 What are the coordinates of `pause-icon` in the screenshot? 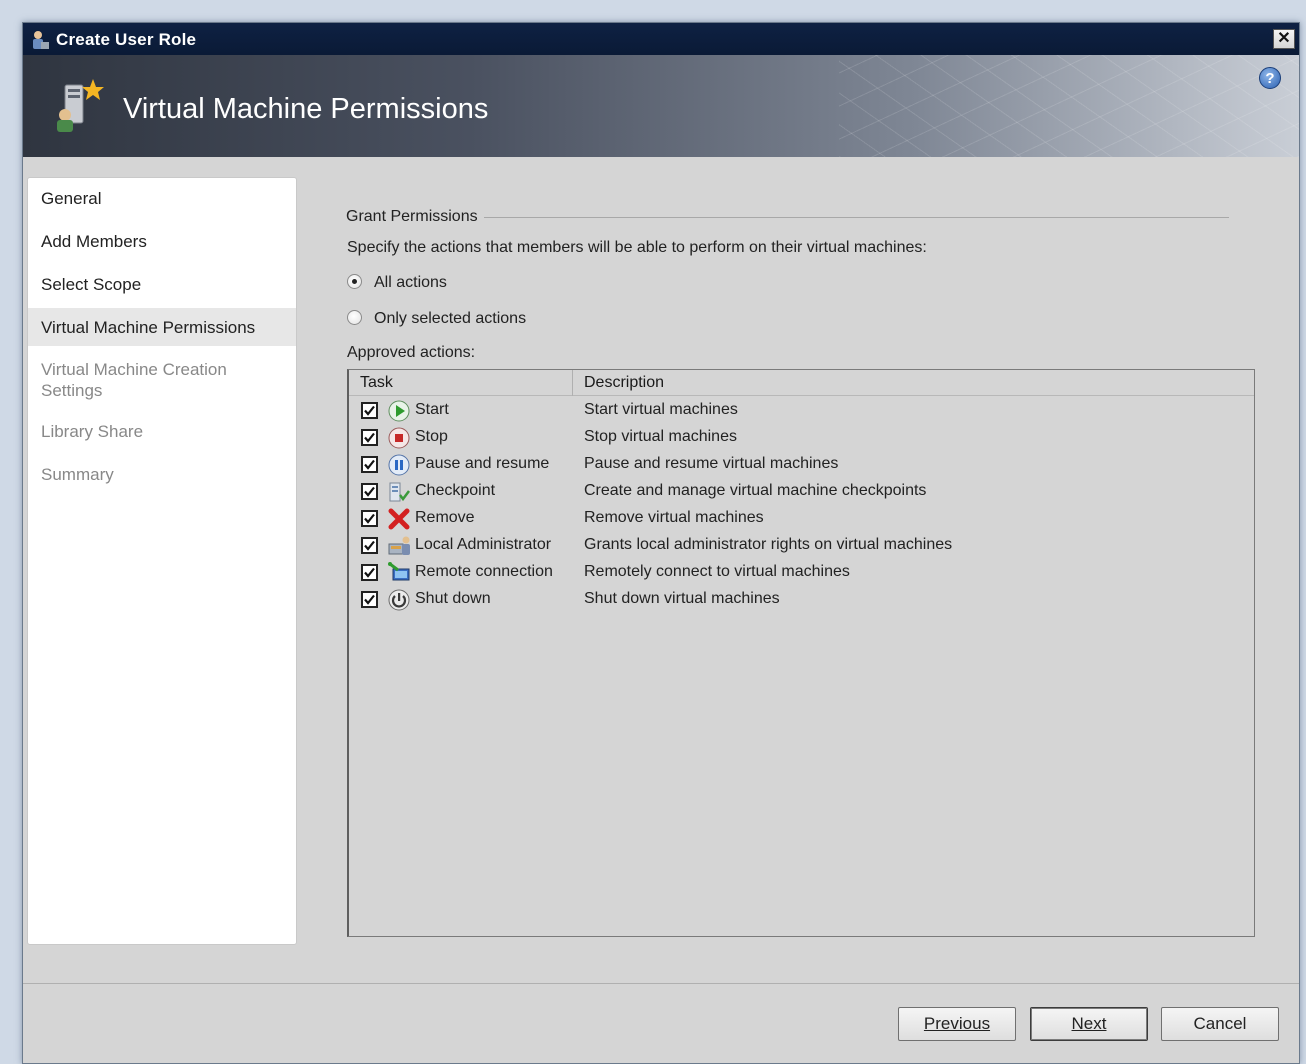 It's located at (399, 465).